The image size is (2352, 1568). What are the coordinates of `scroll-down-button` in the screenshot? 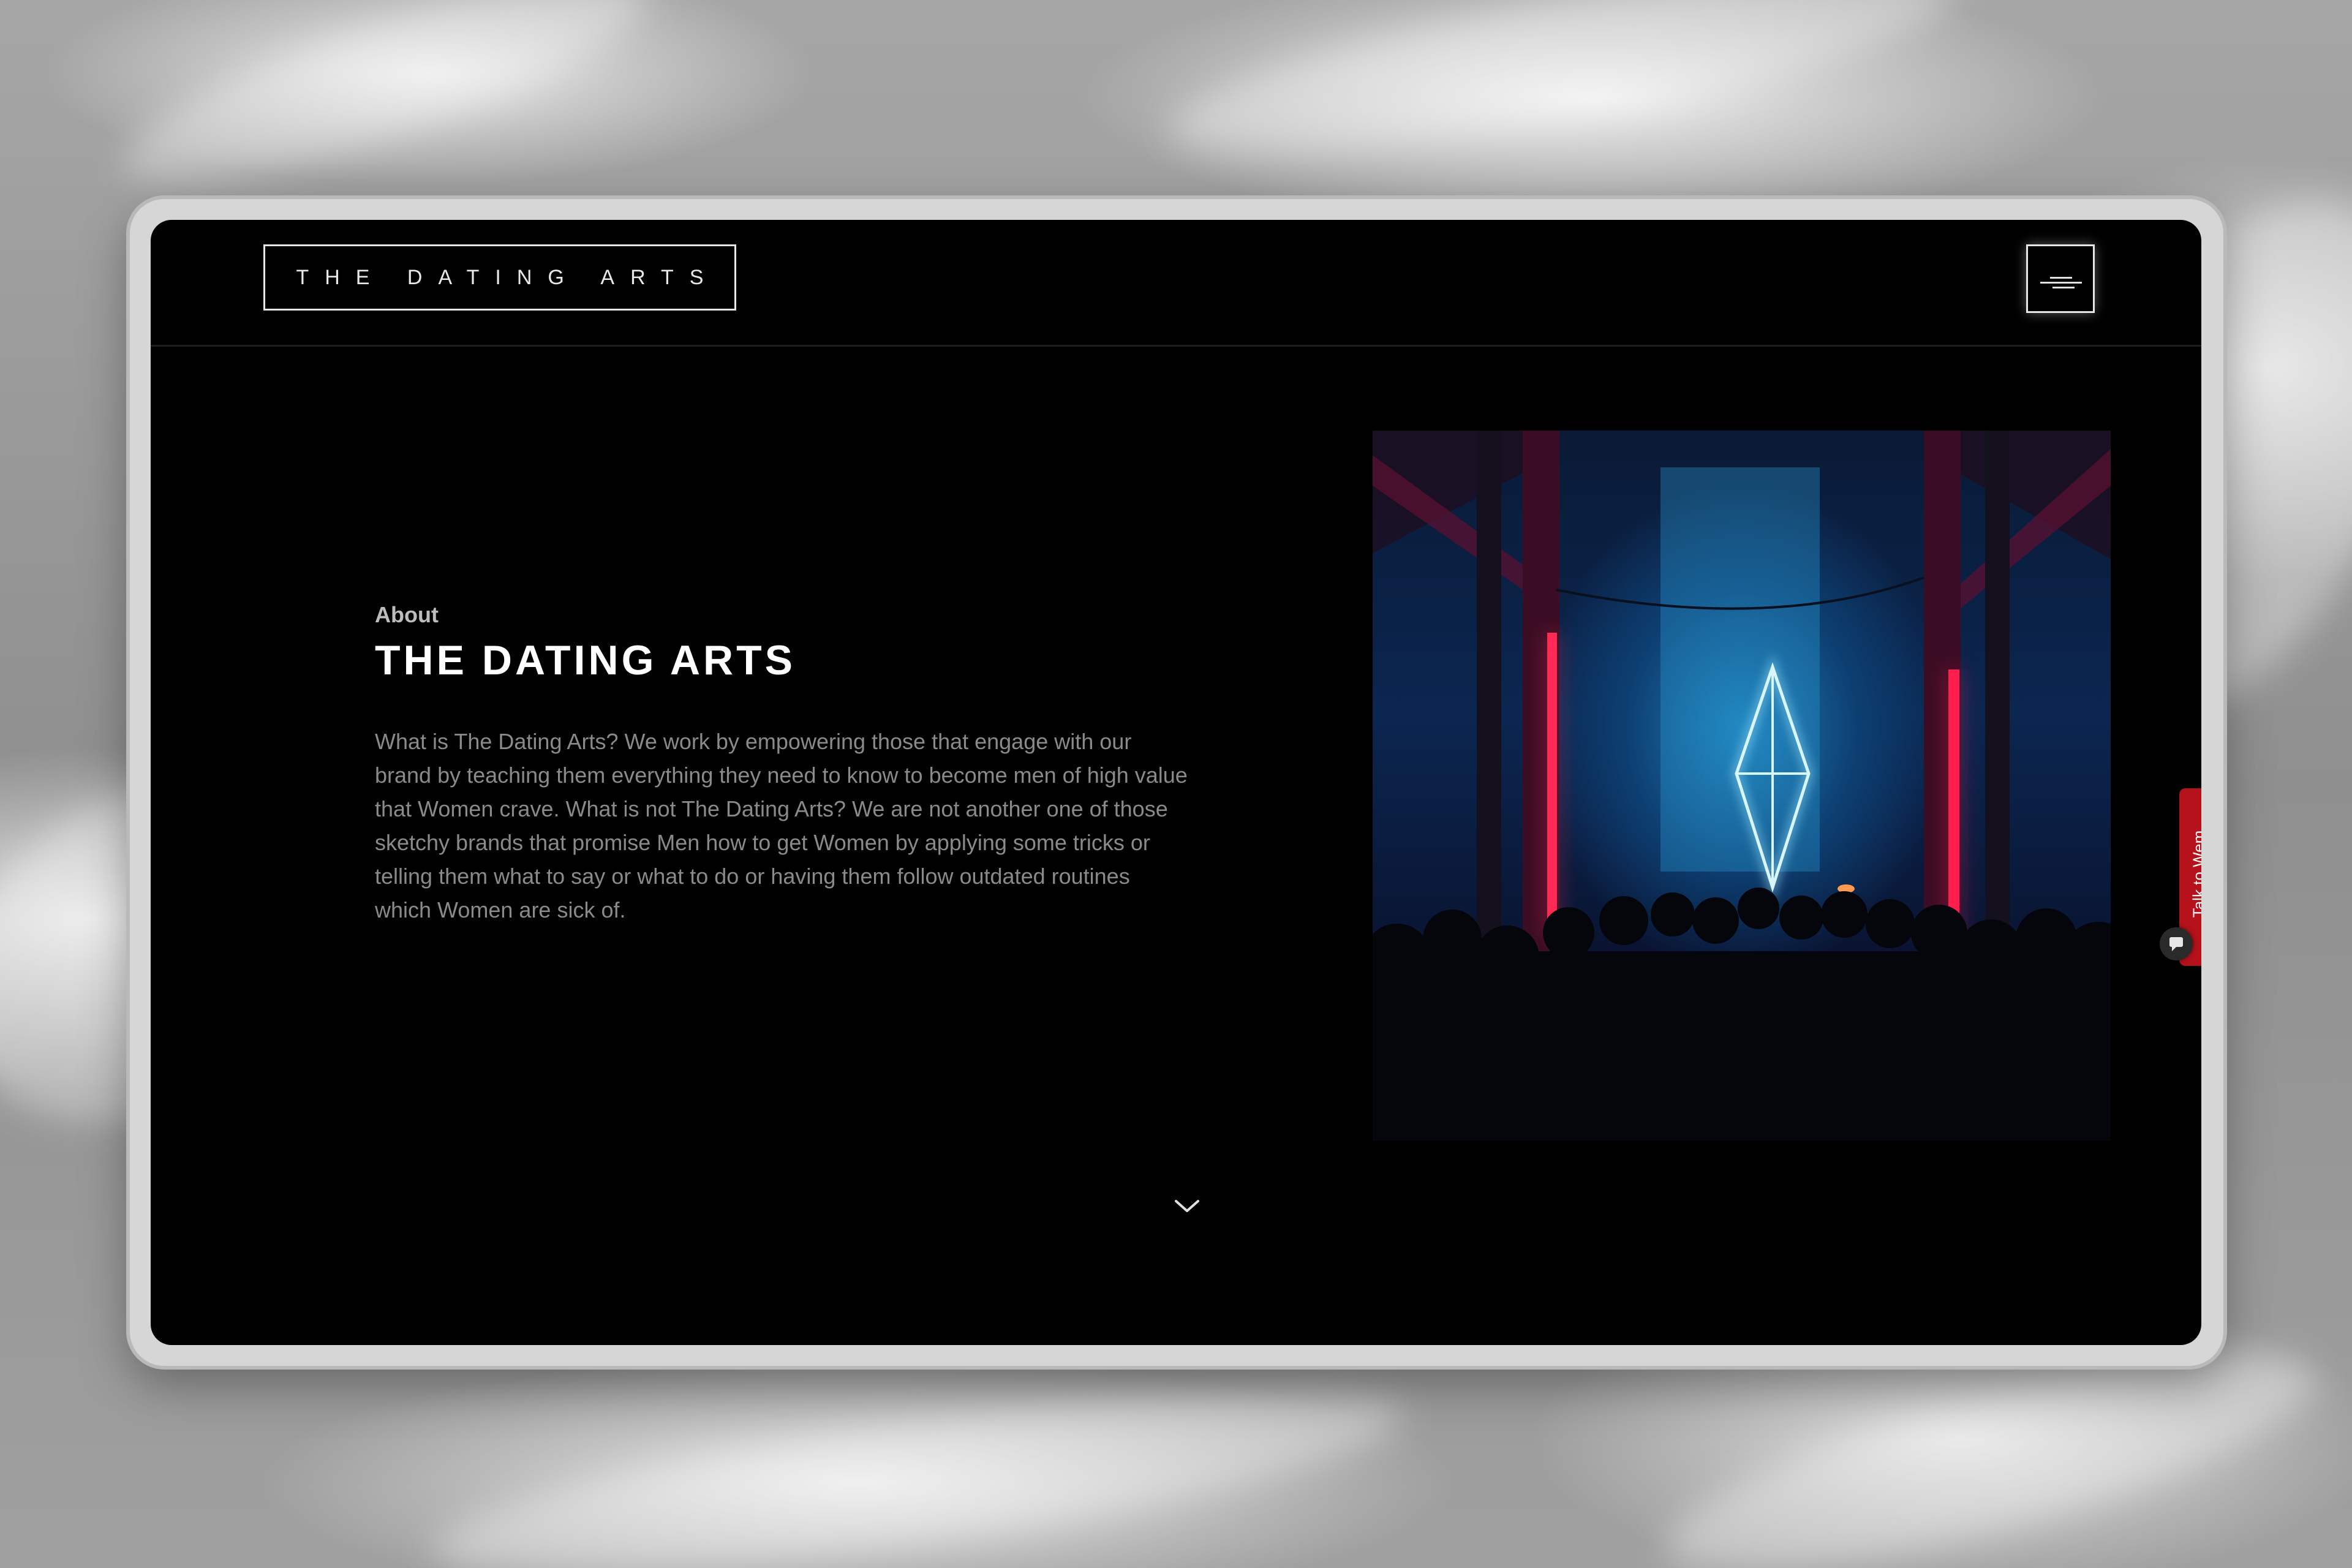 It's located at (1187, 1206).